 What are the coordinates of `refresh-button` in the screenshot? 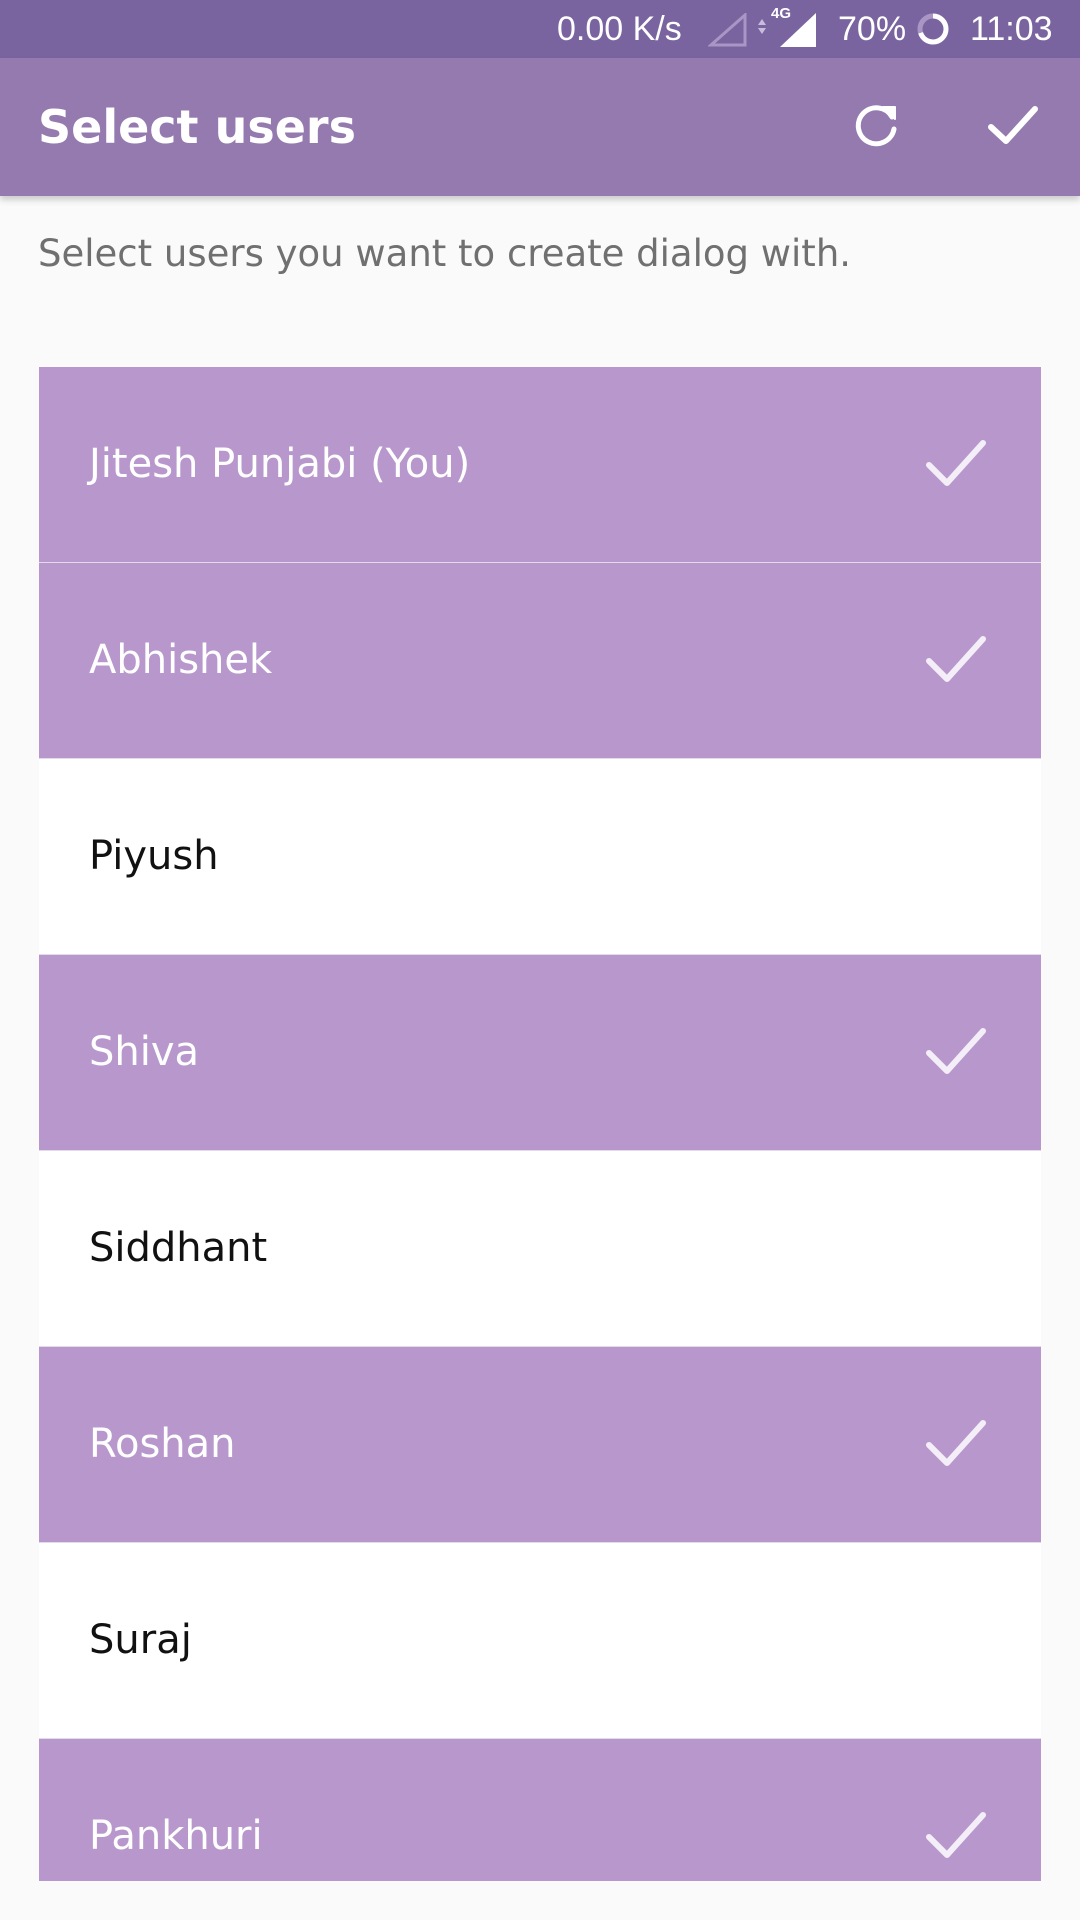 It's located at (877, 127).